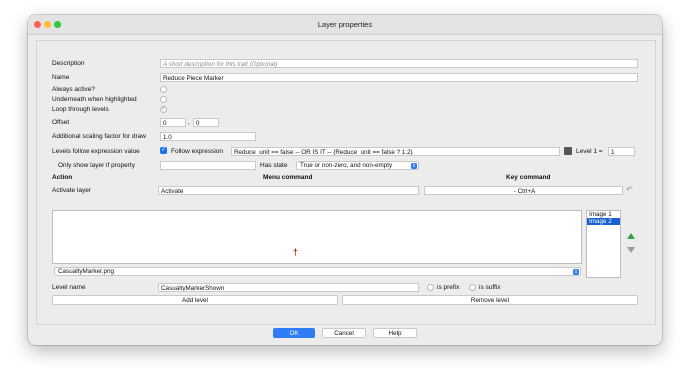 The width and height of the screenshot is (690, 382). Describe the element at coordinates (621, 151) in the screenshot. I see `level1-input: 1` at that location.